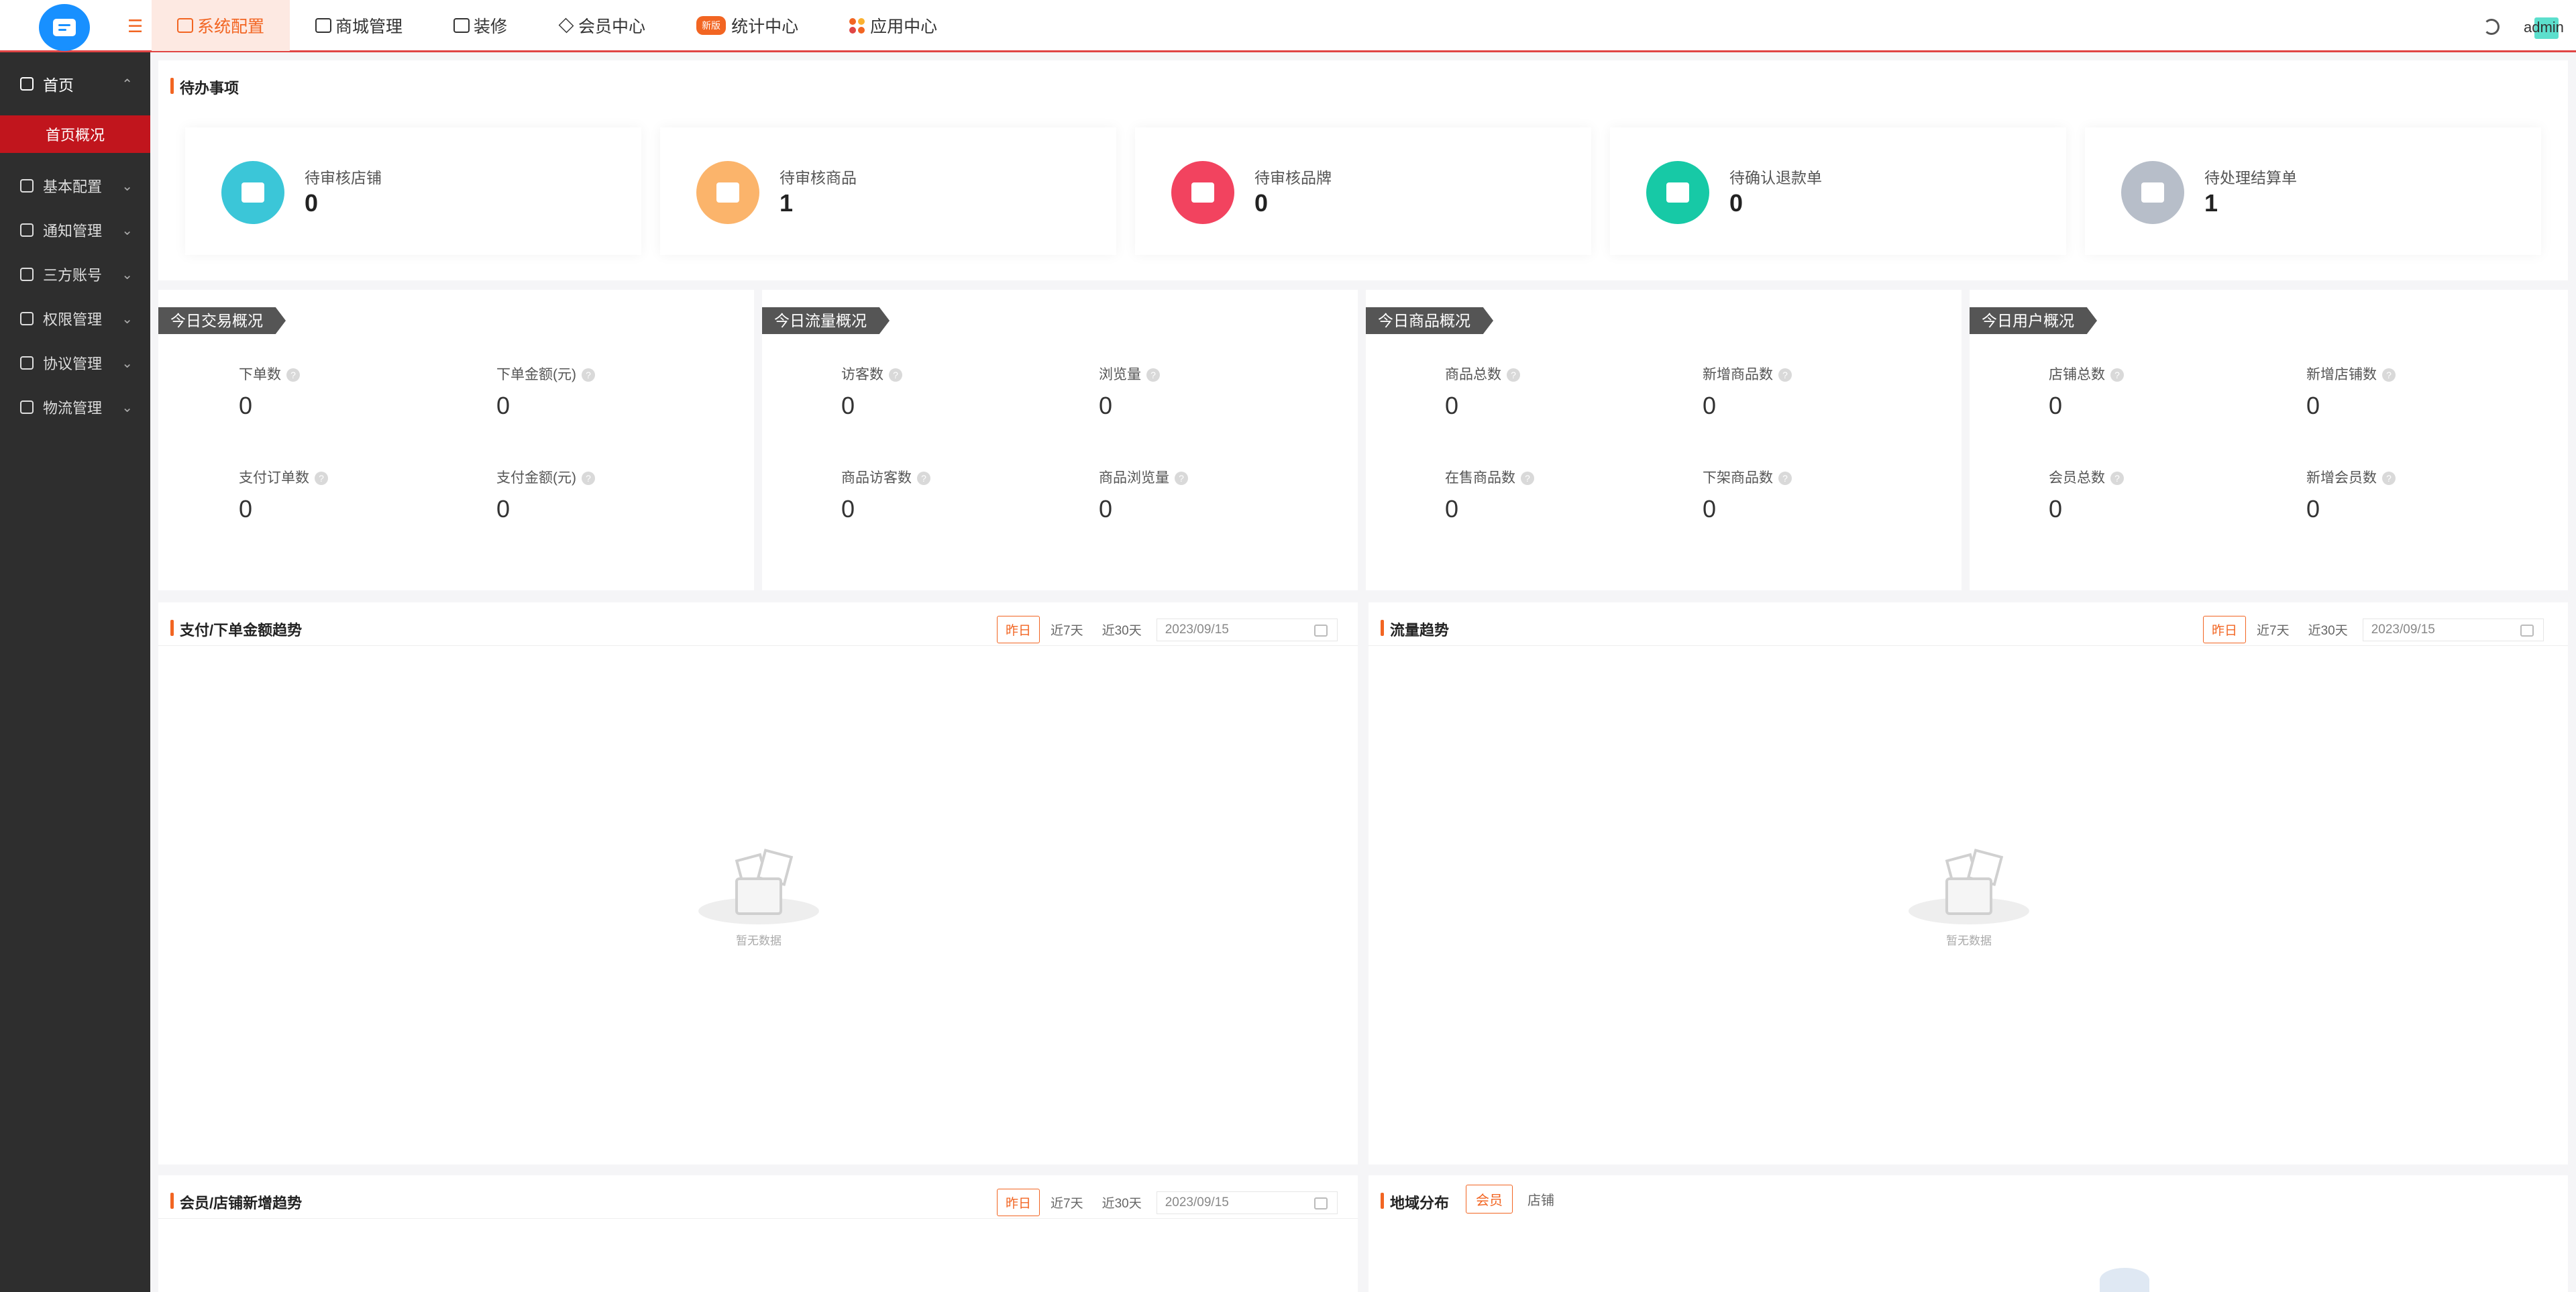  Describe the element at coordinates (904, 26) in the screenshot. I see `nav-label: 应用中心` at that location.